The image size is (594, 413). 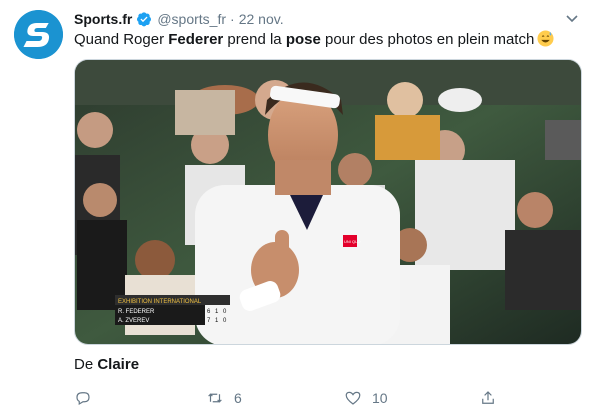 I want to click on credit-name: Claire, so click(x=118, y=364).